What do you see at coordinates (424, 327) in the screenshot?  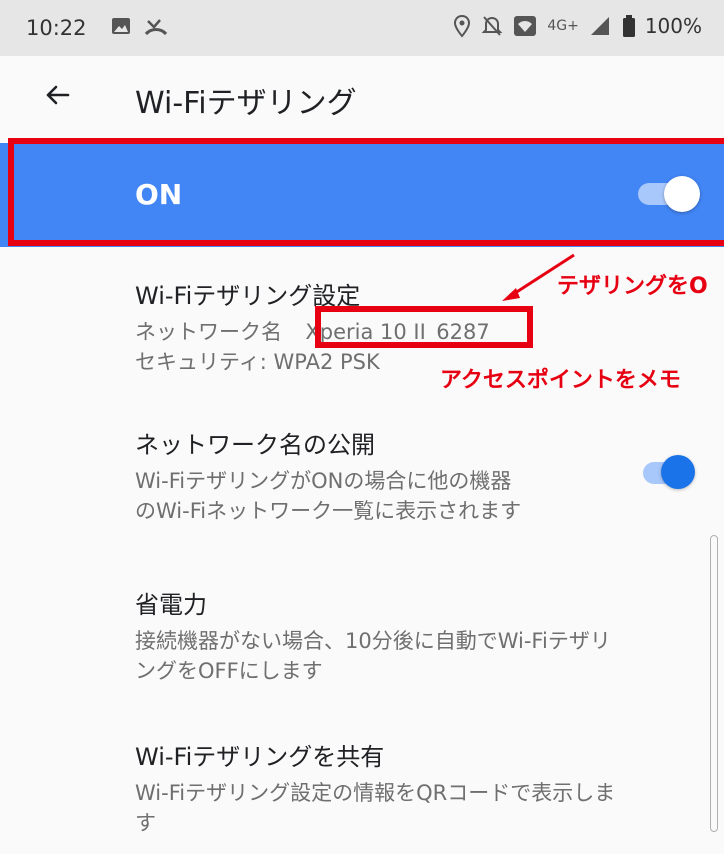 I see `highlight-box-network-name` at bounding box center [424, 327].